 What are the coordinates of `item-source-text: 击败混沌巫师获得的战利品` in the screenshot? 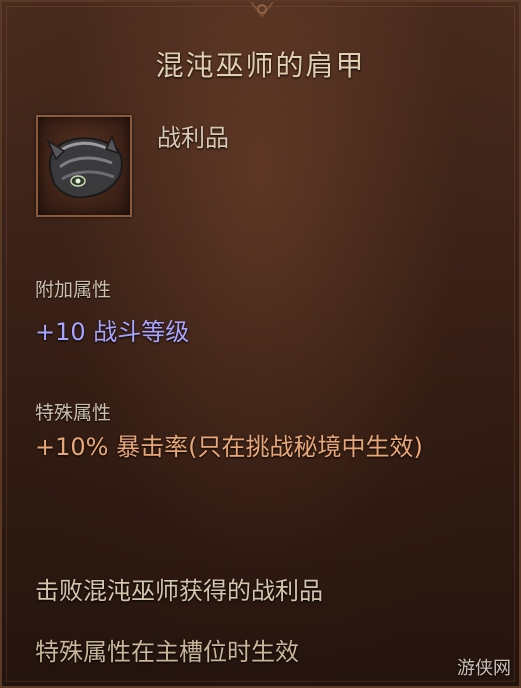 It's located at (179, 591).